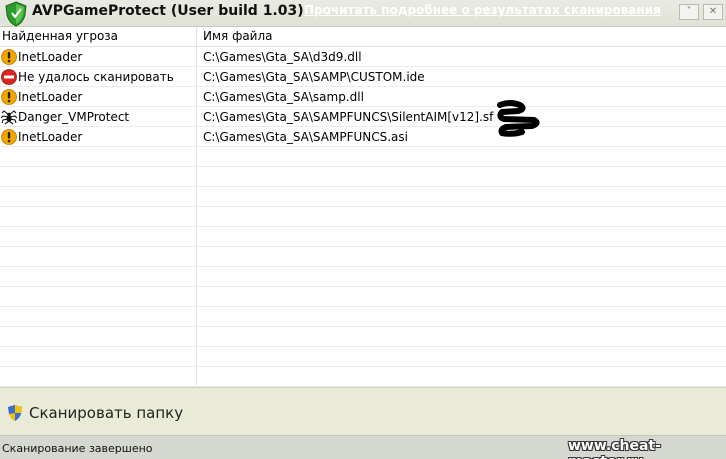 This screenshot has height=459, width=726. Describe the element at coordinates (77, 448) in the screenshot. I see `status-text: Сканирование завершено` at that location.